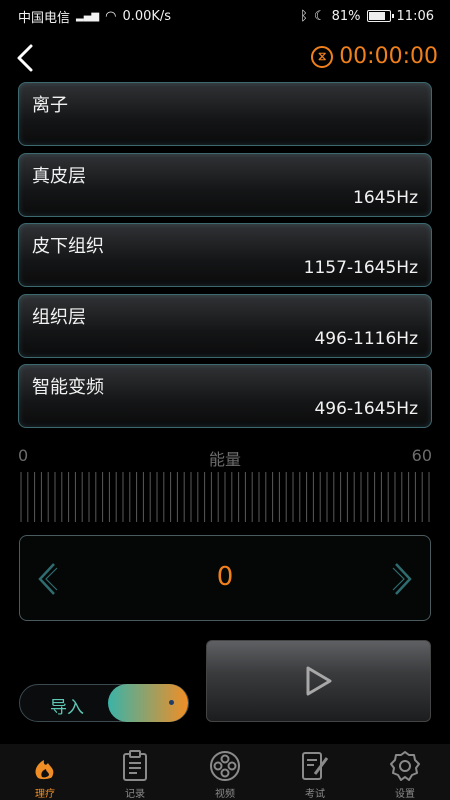 Image resolution: width=450 pixels, height=800 pixels. I want to click on timer-icon: ⧖, so click(322, 56).